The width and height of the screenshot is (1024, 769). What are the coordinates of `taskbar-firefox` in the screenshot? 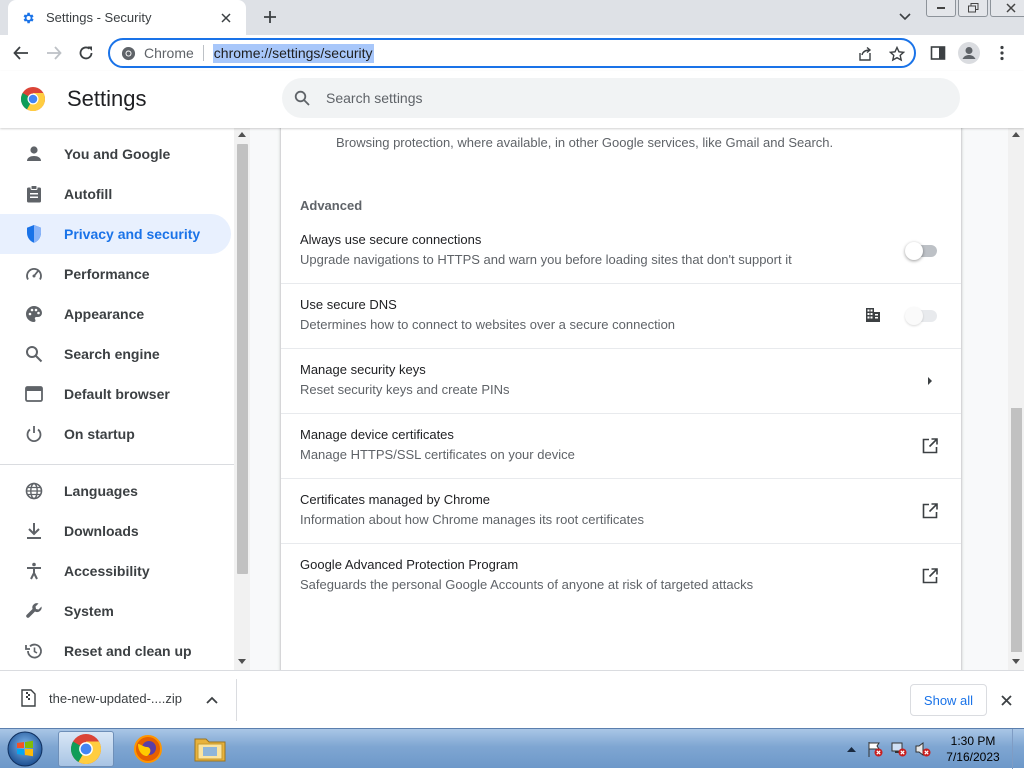 It's located at (148, 749).